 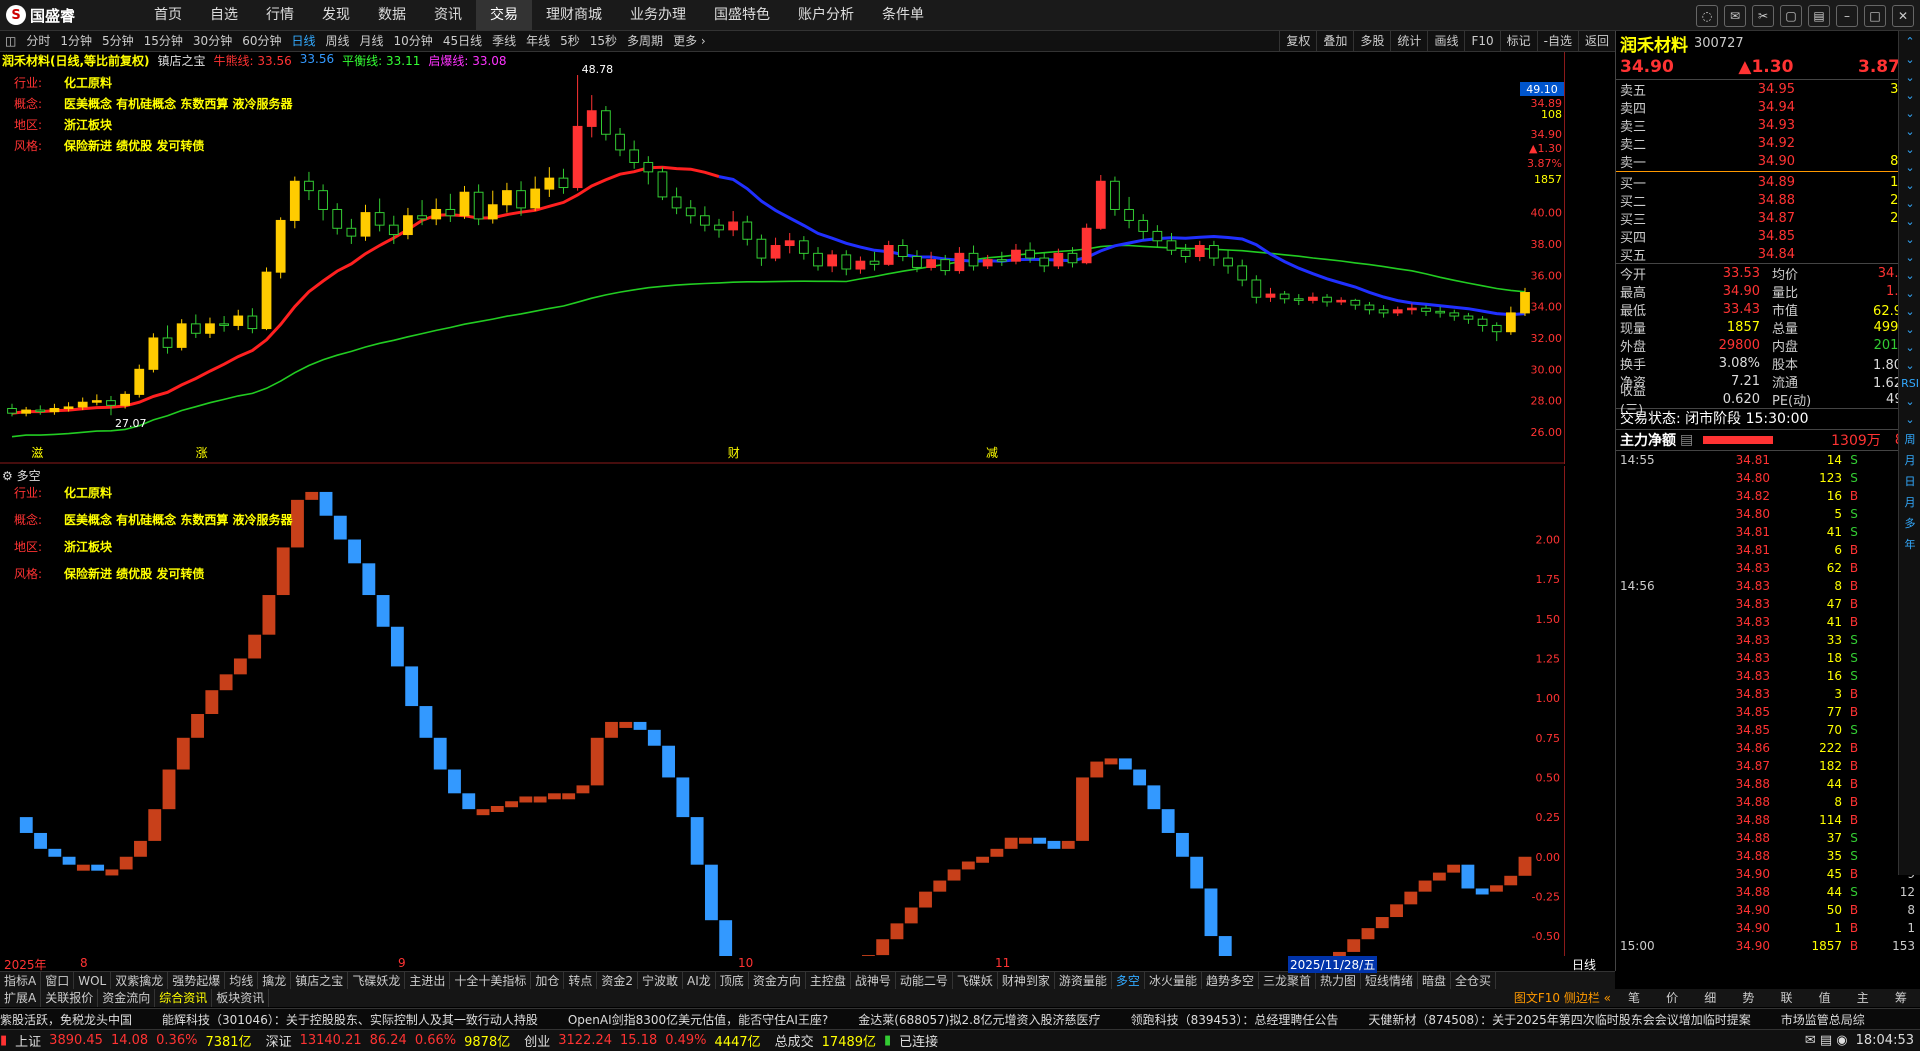 I want to click on indicator-tab: 双紫擒龙, so click(x=140, y=981).